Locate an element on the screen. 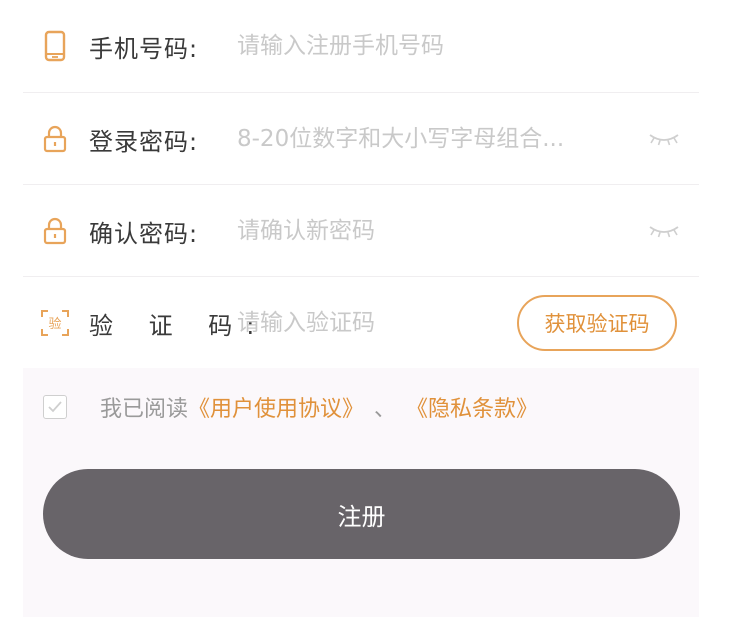 Image resolution: width=744 pixels, height=617 pixels. confirm-password-input is located at coordinates (432, 231).